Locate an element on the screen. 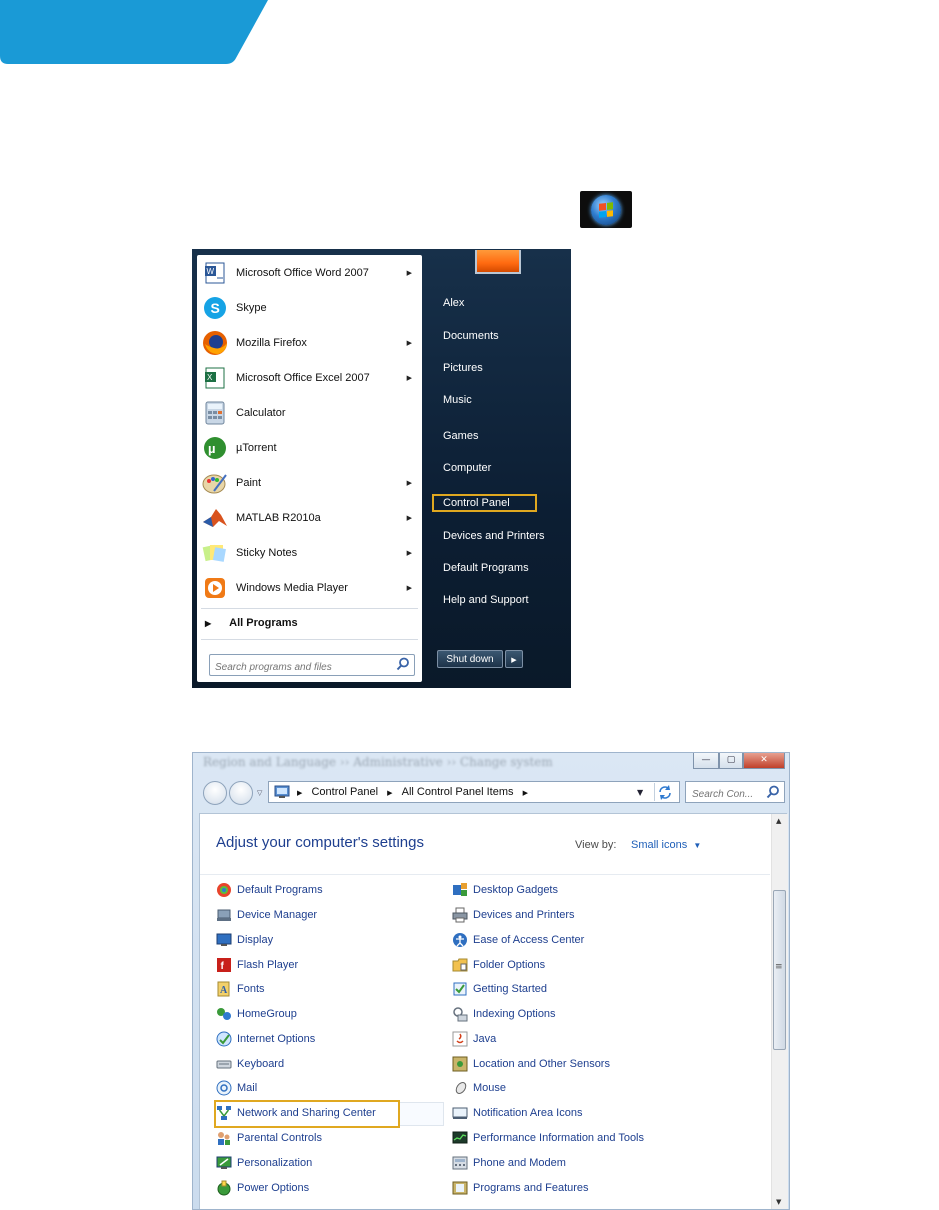 The height and width of the screenshot is (1210, 939). program-item: µ µTorrent is located at coordinates (309, 448).